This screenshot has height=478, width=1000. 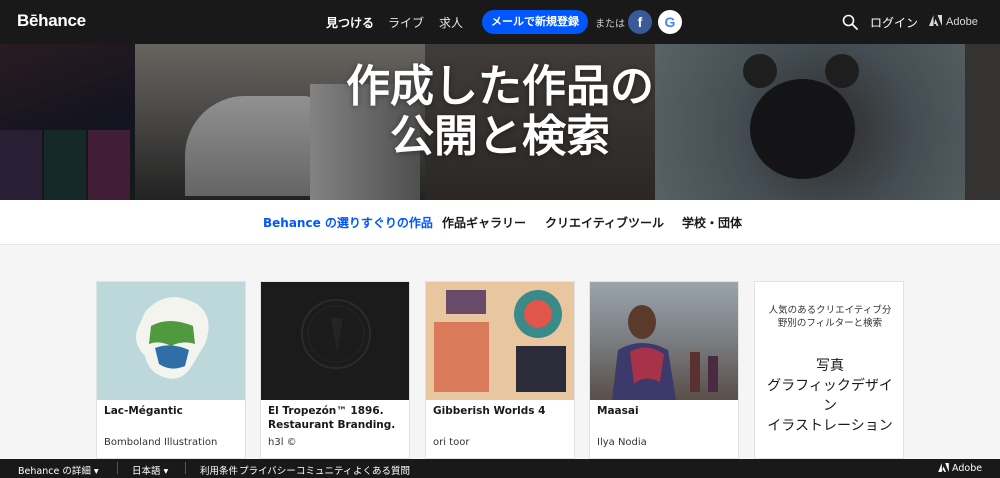 What do you see at coordinates (503, 411) in the screenshot?
I see `project-title: Gibberish Worlds 4` at bounding box center [503, 411].